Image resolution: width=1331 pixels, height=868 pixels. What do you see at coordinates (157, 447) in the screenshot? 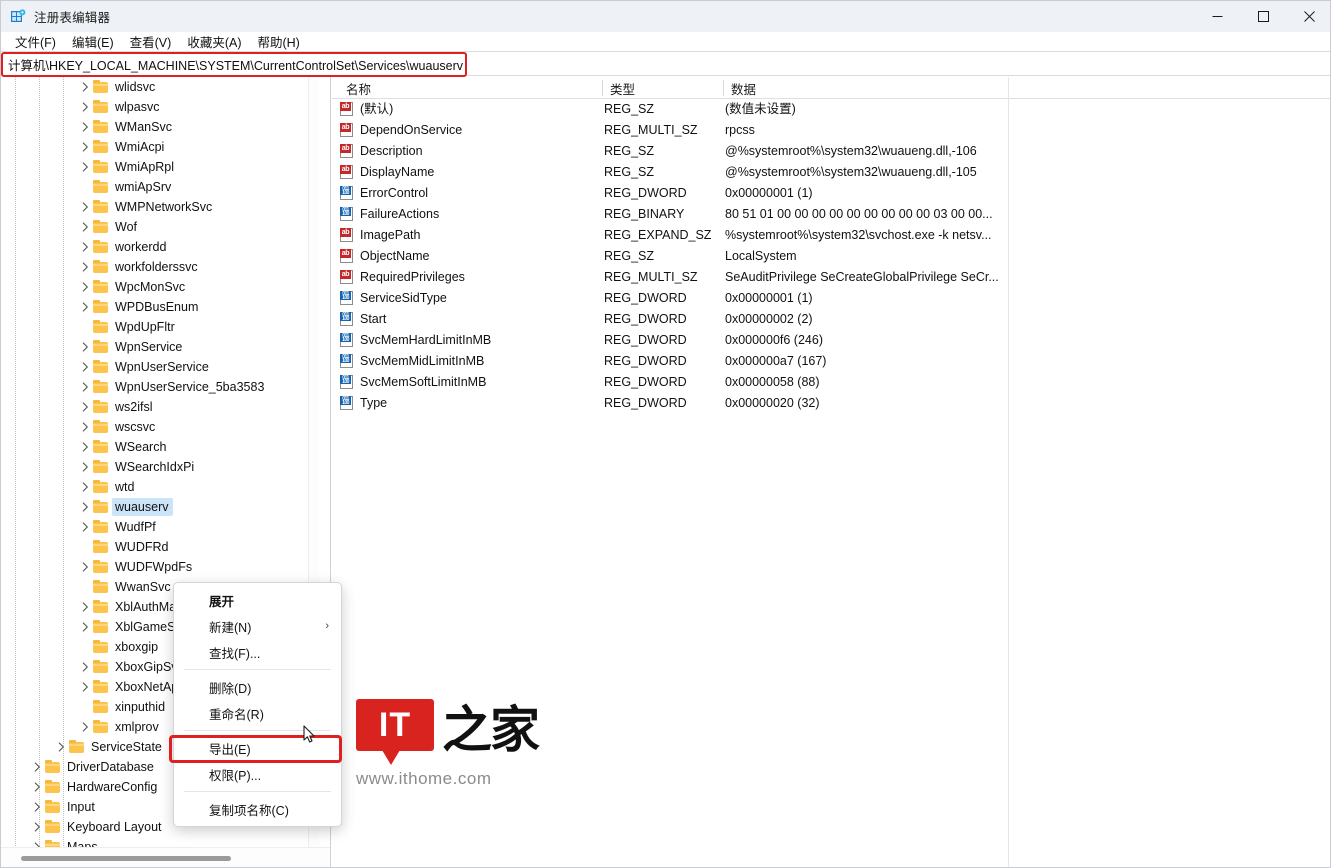
I see `tree-item: WSearch` at bounding box center [157, 447].